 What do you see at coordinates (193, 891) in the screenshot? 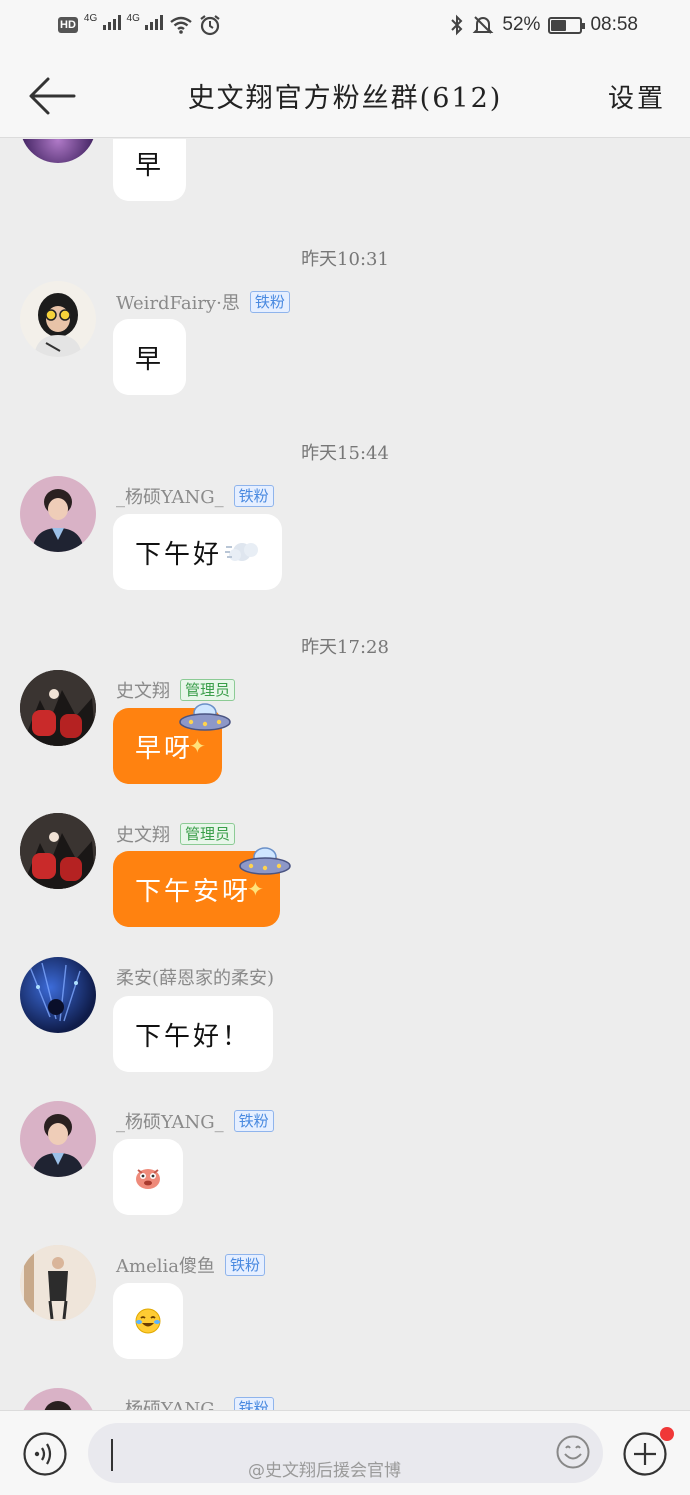
I see `message-text: 下午安呀` at bounding box center [193, 891].